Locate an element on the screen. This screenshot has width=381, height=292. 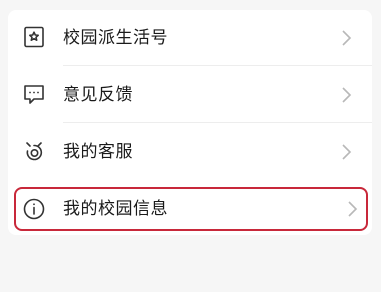
menu-item-label: 意见反馈 is located at coordinates (98, 95).